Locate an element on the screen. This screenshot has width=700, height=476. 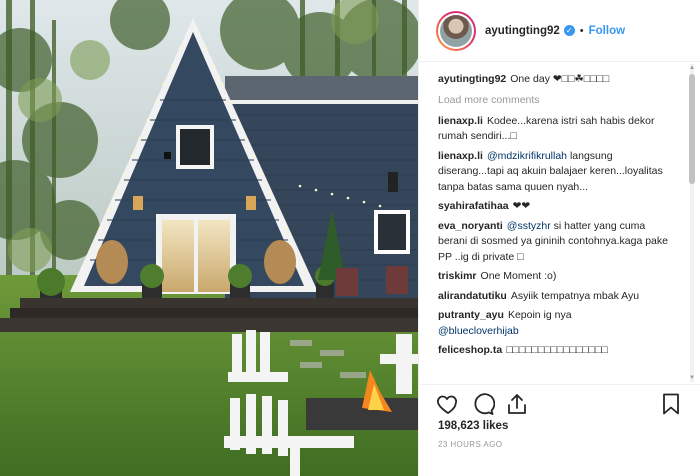
comment-username: alirandatutiku is located at coordinates (472, 296).